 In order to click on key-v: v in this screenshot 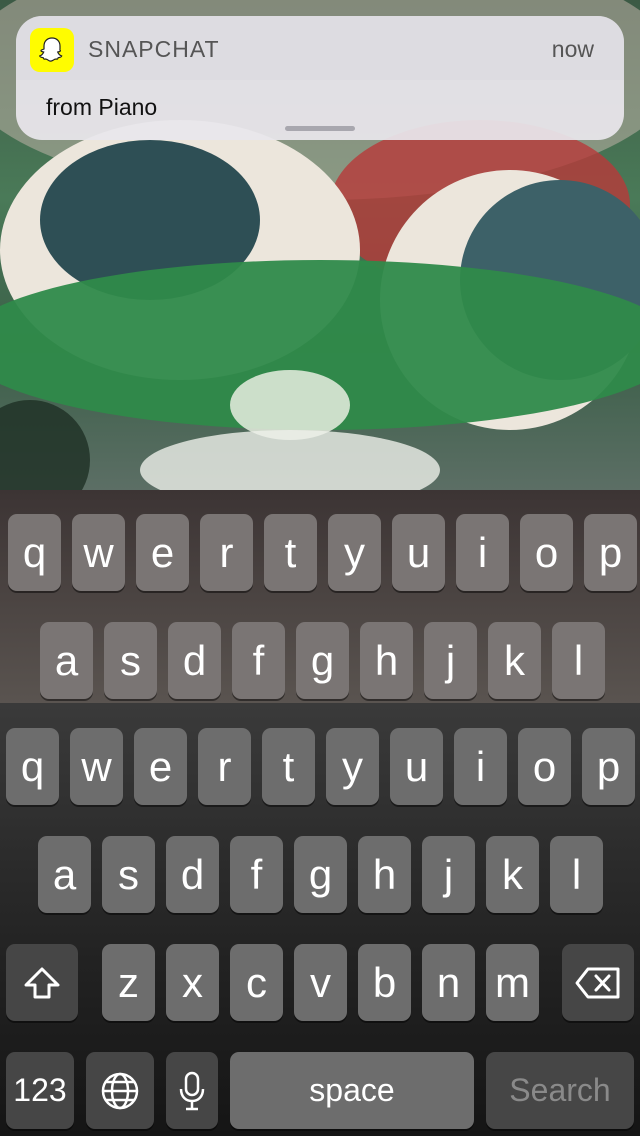, I will do `click(320, 982)`.